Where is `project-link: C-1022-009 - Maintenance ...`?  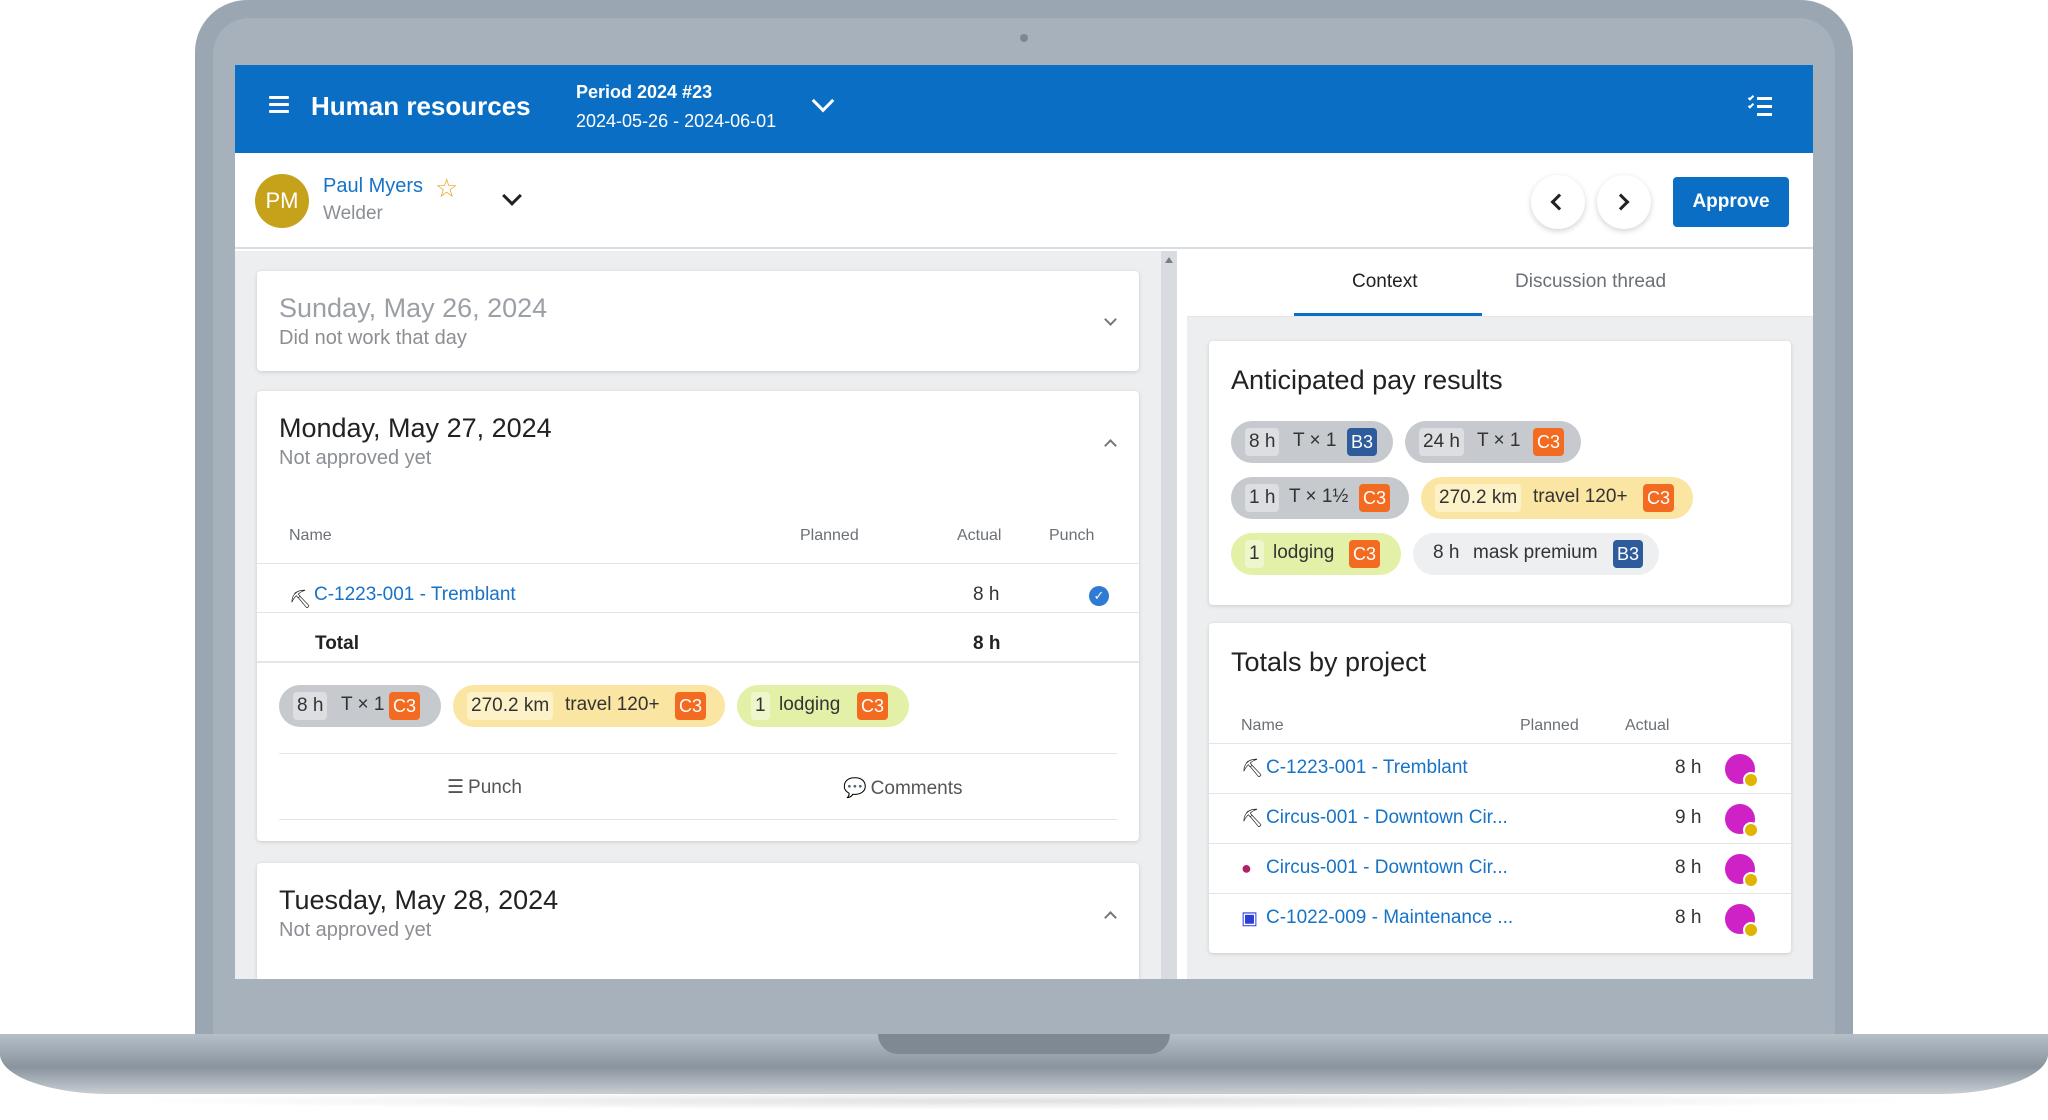
project-link: C-1022-009 - Maintenance ... is located at coordinates (1389, 918).